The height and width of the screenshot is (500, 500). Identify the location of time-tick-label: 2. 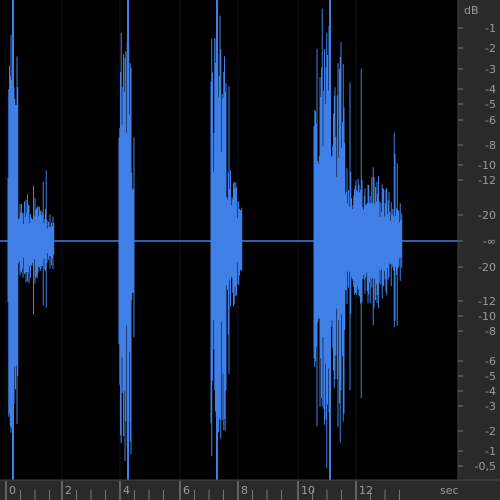
(68, 490).